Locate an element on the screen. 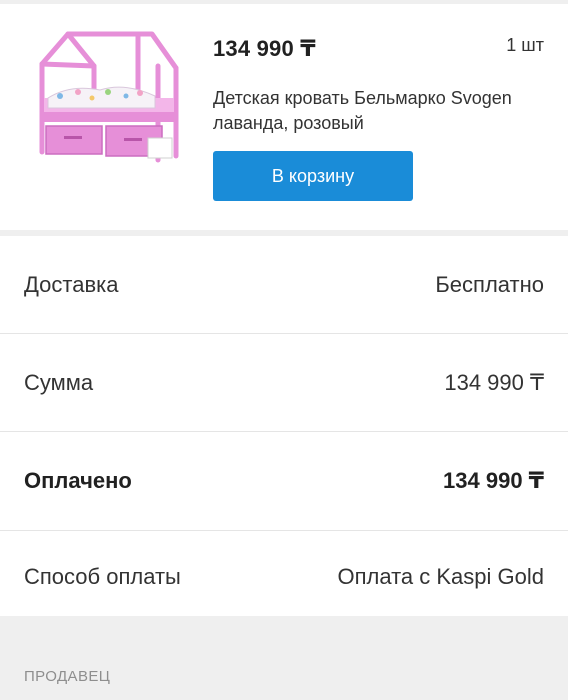 The height and width of the screenshot is (700, 568). paid-row: Оплачено 134 990 ₸ is located at coordinates (284, 481).